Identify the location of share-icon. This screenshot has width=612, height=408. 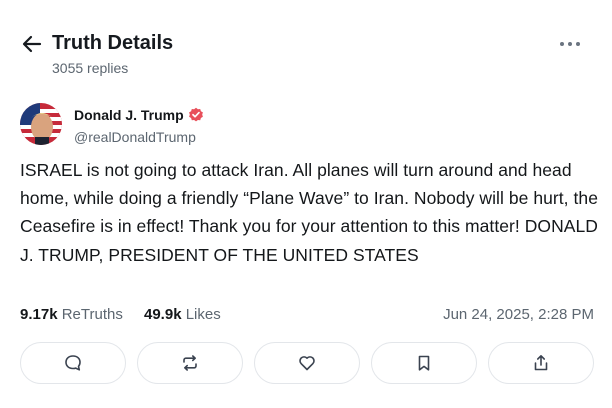
(541, 363).